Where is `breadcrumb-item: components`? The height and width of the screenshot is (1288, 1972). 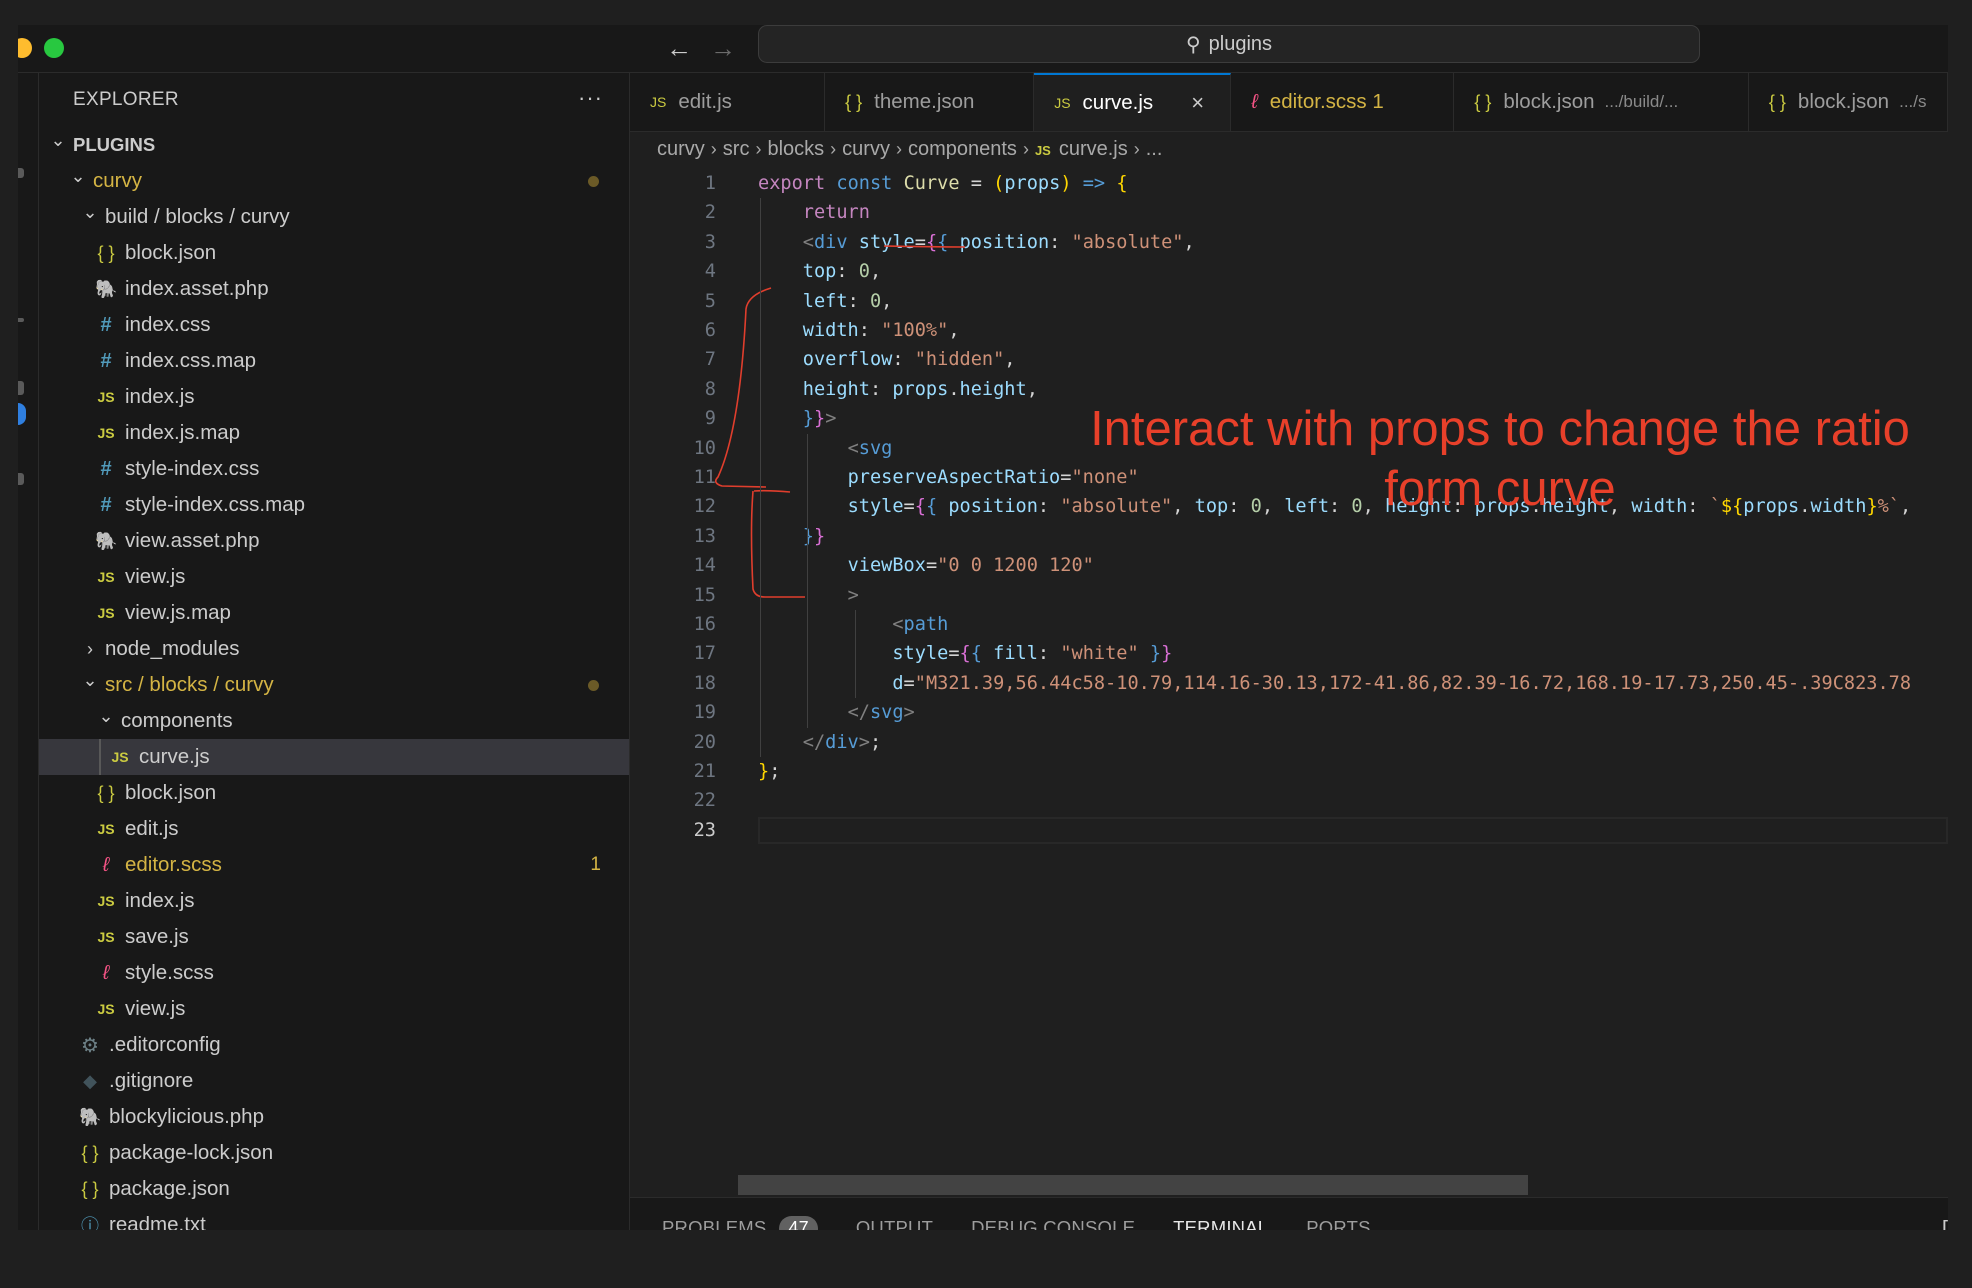
breadcrumb-item: components is located at coordinates (962, 149).